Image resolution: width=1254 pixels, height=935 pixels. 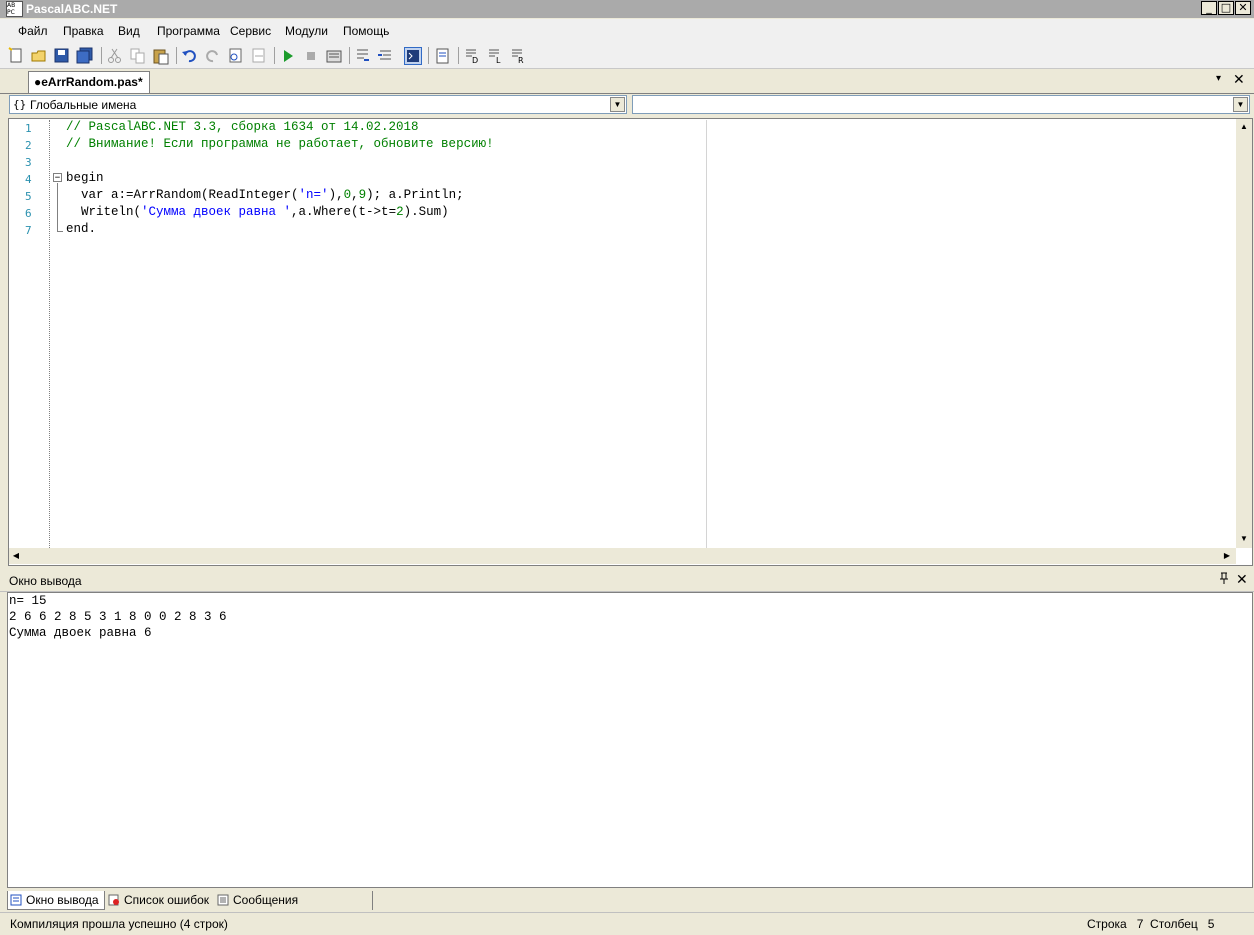 I want to click on new-file-icon, so click(x=16, y=56).